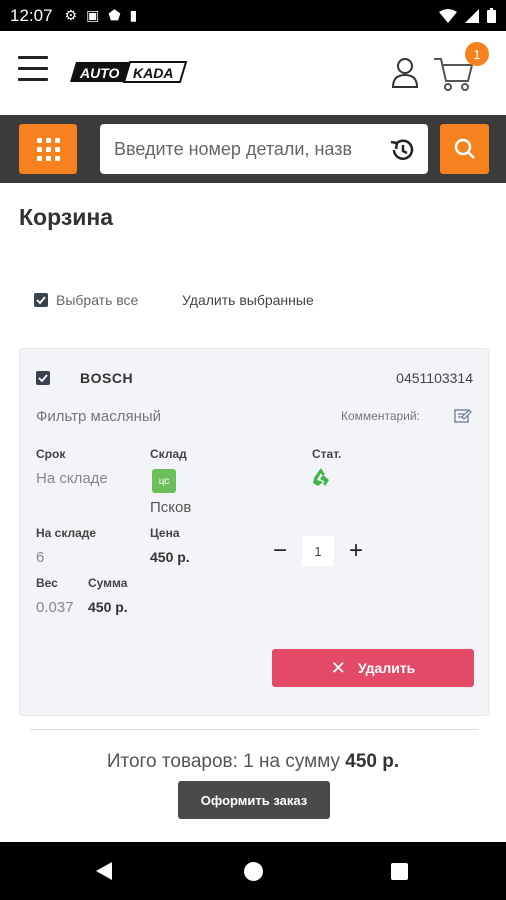 The height and width of the screenshot is (900, 506). Describe the element at coordinates (55, 607) in the screenshot. I see `weight-value: 0.037` at that location.